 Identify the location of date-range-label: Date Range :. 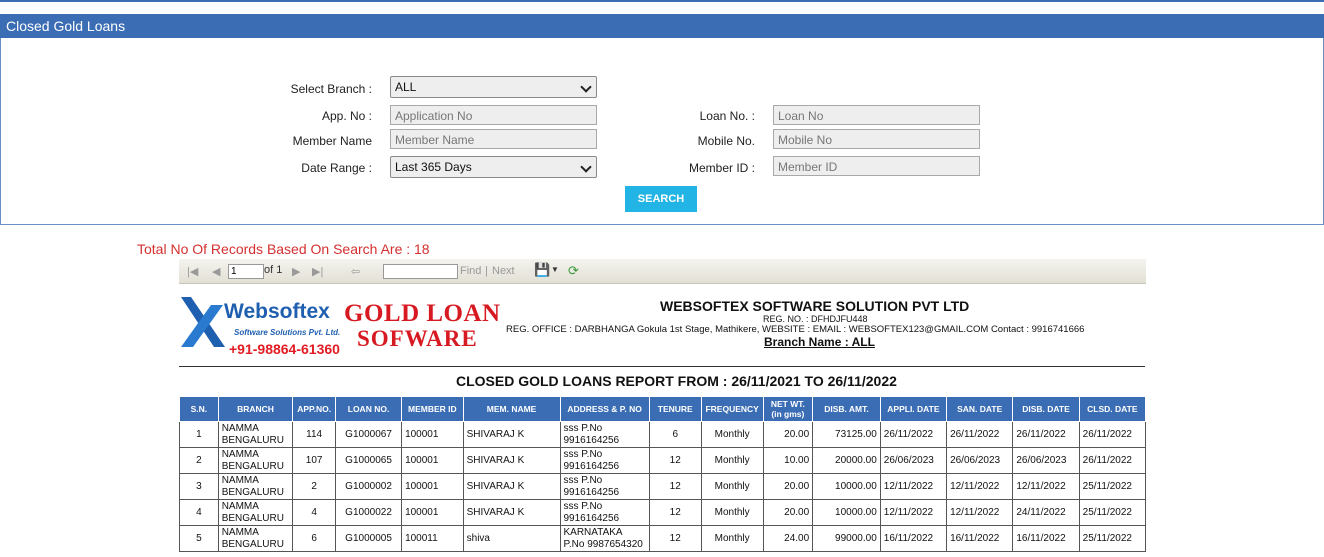
(336, 168).